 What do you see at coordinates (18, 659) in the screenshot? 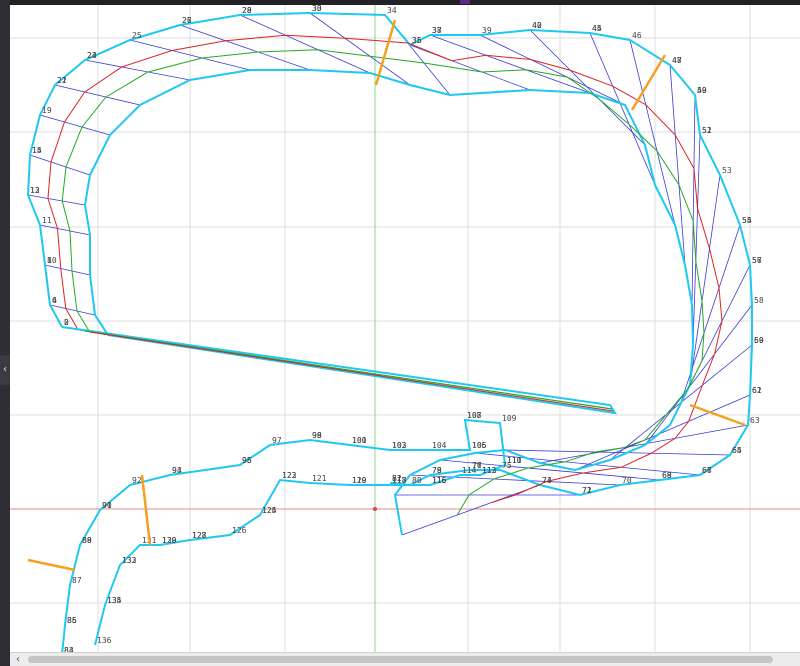
I see `scroll-left-icon: ‹` at bounding box center [18, 659].